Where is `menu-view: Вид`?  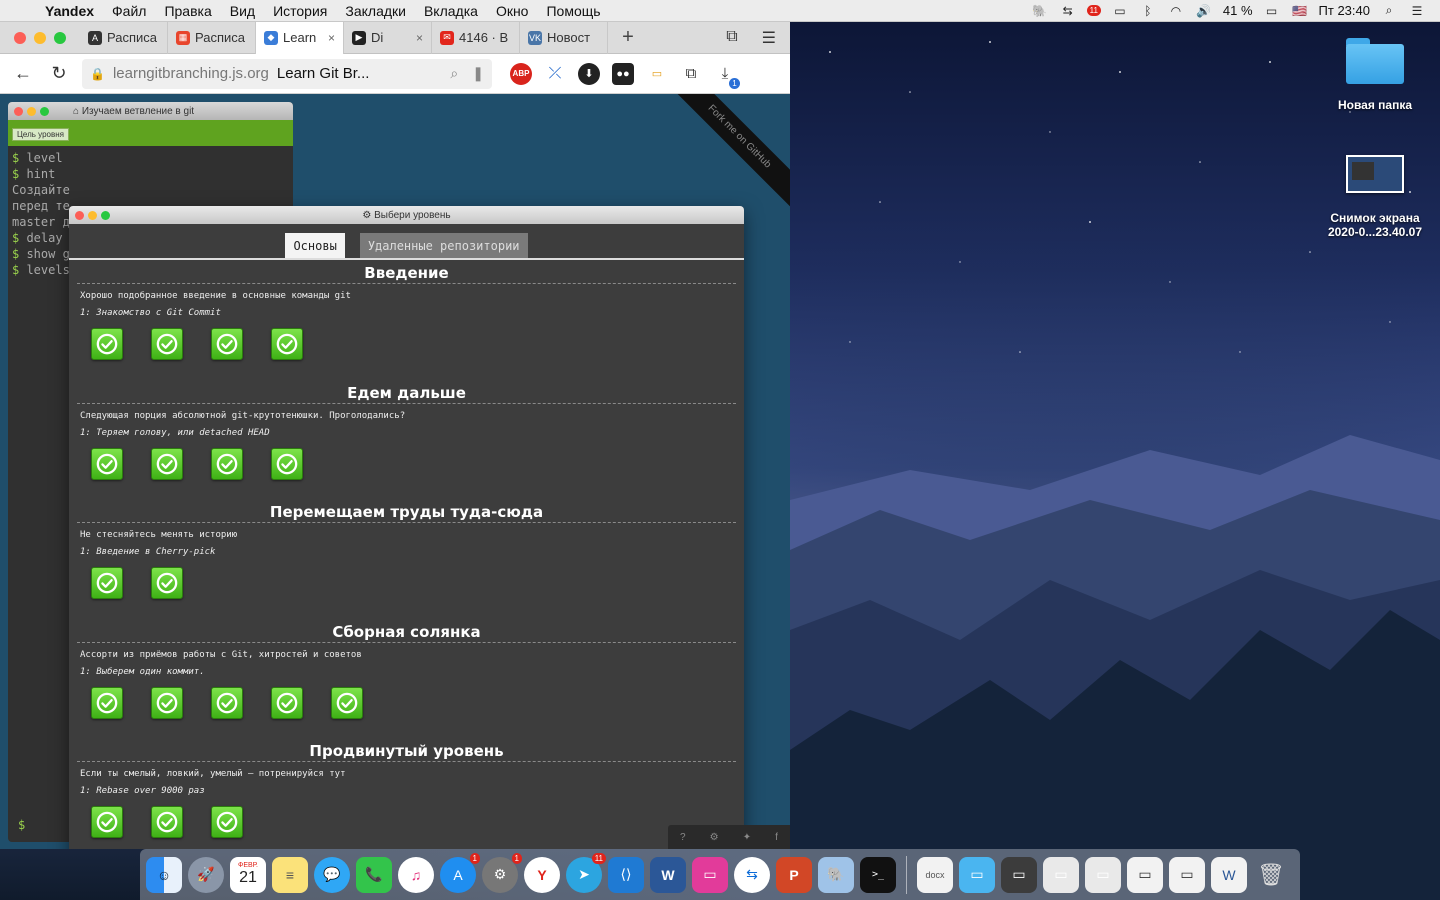
menu-view: Вид is located at coordinates (242, 11).